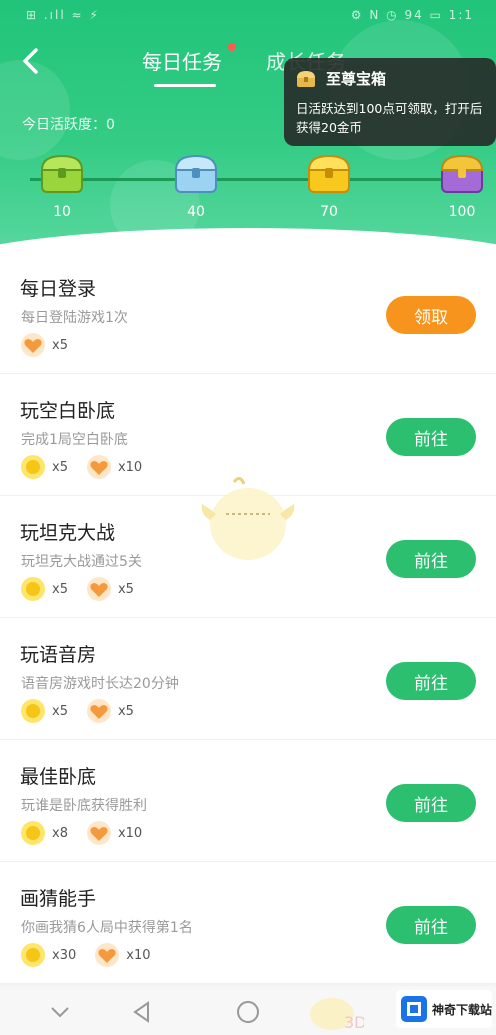 The image size is (496, 1035). Describe the element at coordinates (182, 60) in the screenshot. I see `tab-daily-tasks: 每日任务` at that location.